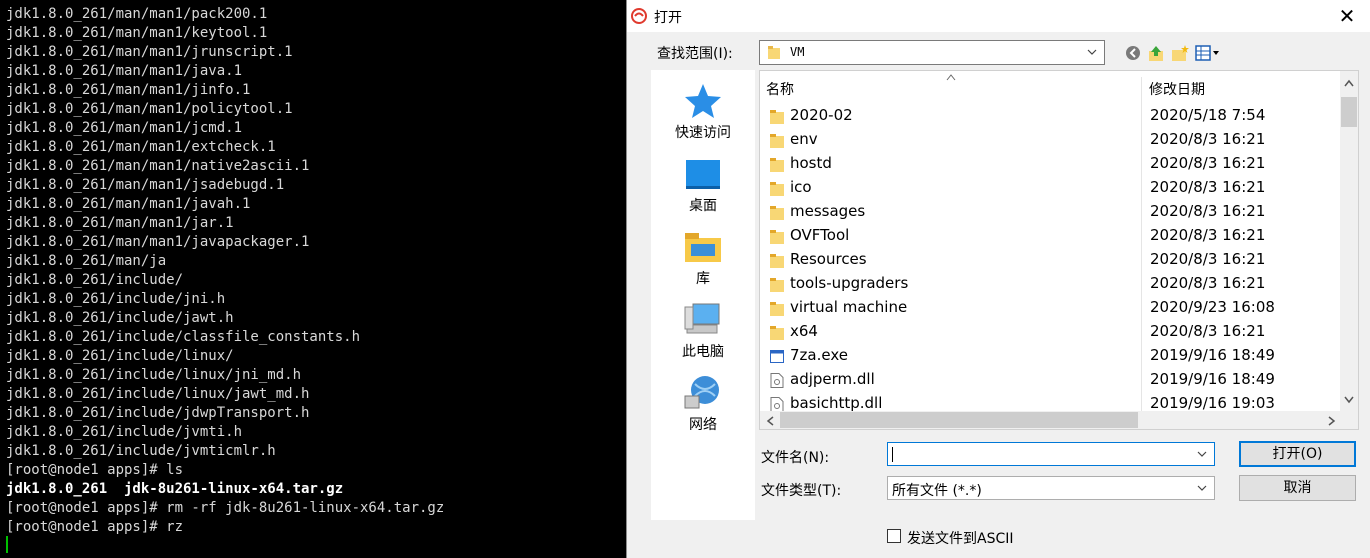 This screenshot has width=1370, height=558. Describe the element at coordinates (951, 77) in the screenshot. I see `sort-ascending-icon` at that location.